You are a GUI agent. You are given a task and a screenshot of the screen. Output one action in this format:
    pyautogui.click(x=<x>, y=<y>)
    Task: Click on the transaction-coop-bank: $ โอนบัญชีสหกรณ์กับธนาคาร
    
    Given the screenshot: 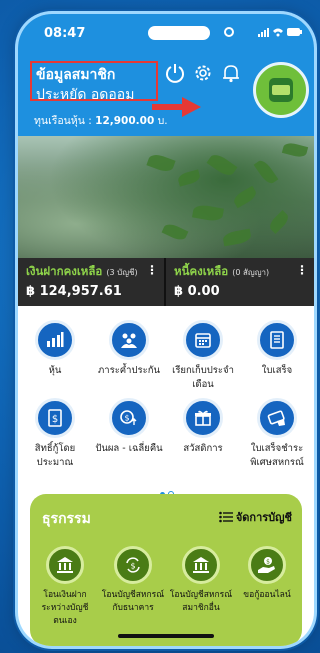 What is the action you would take?
    pyautogui.click(x=133, y=580)
    